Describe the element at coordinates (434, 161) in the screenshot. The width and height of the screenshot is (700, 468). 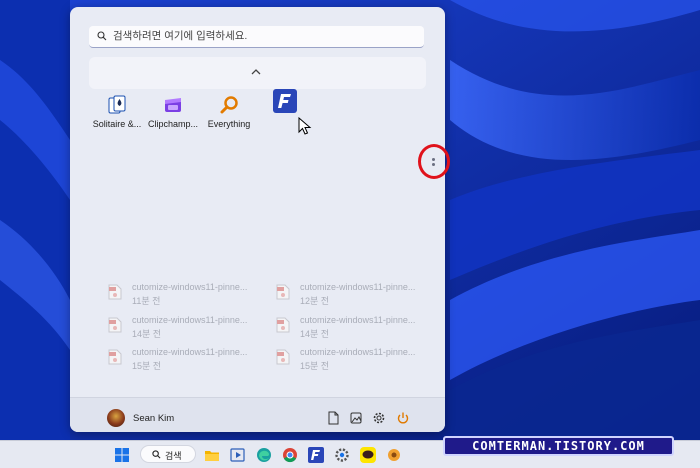
I see `highlight-circle` at that location.